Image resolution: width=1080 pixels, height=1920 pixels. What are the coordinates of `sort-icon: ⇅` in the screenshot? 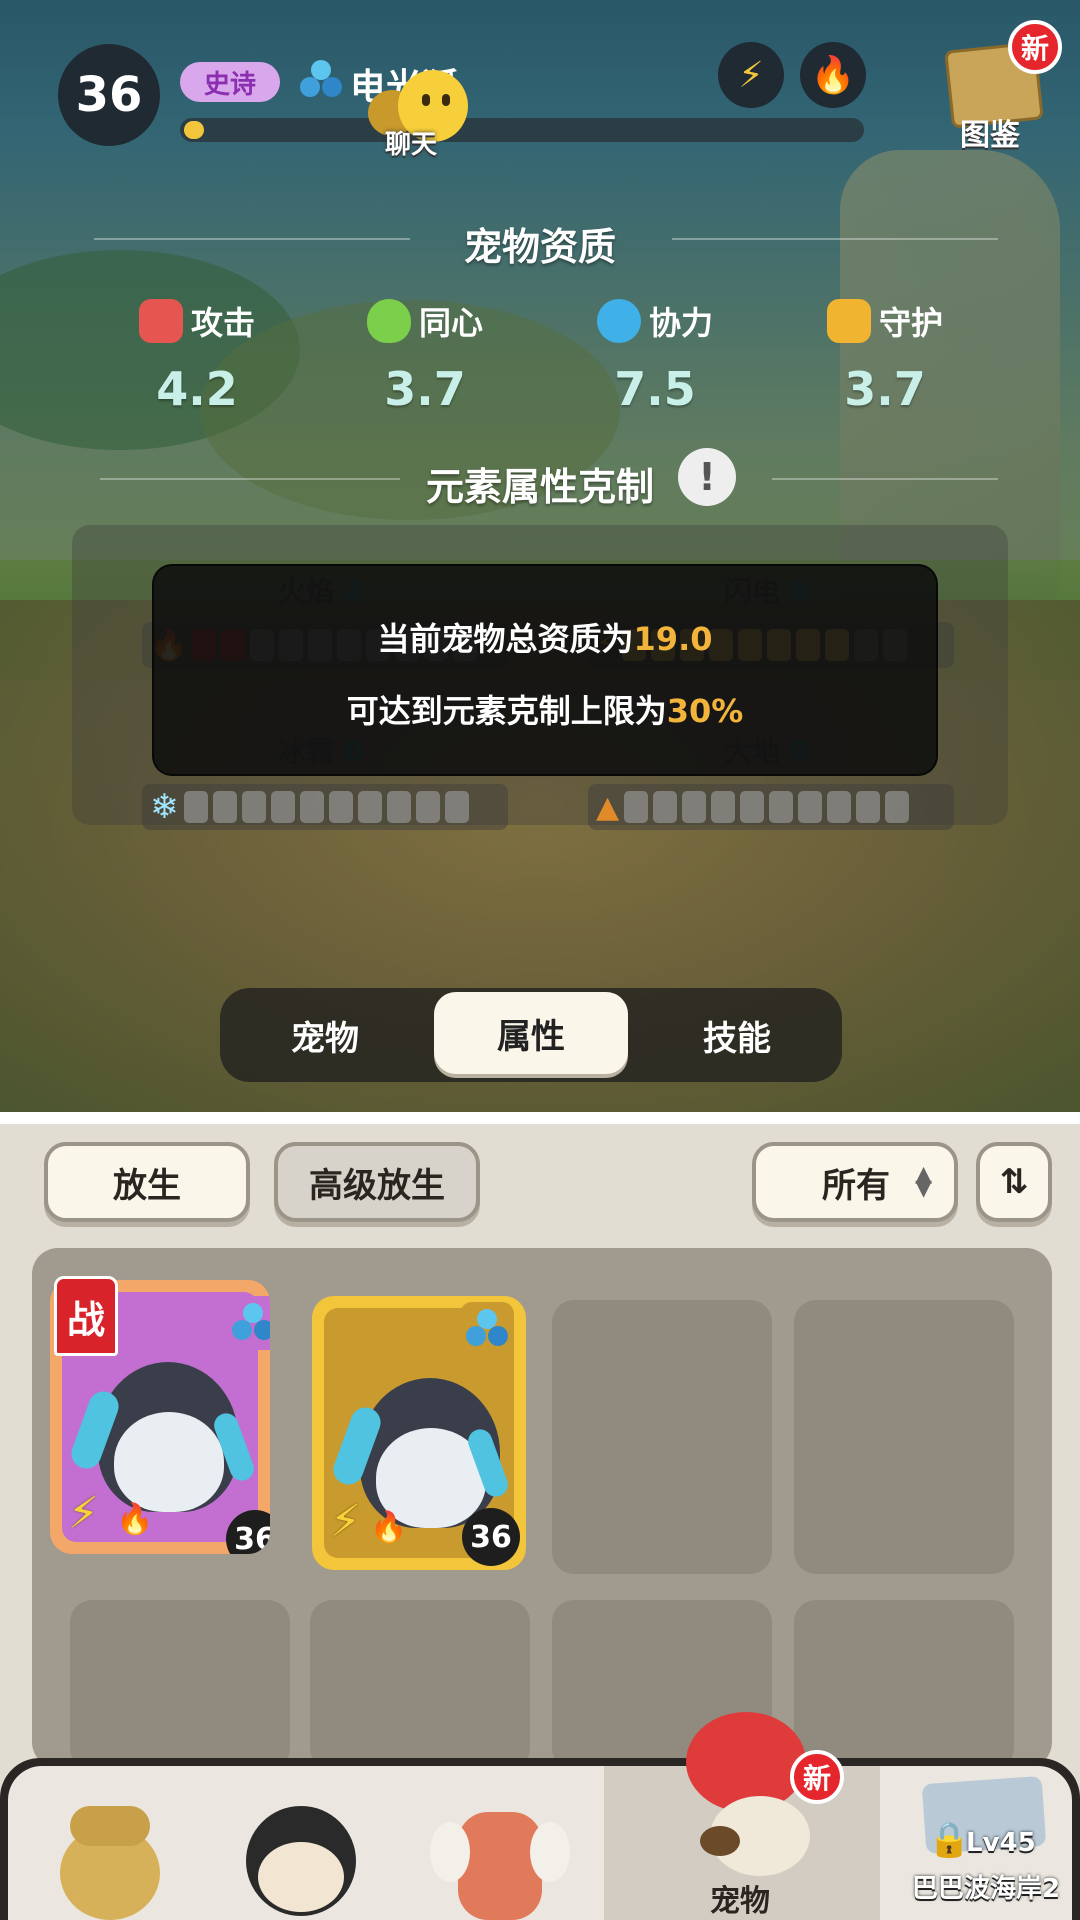 It's located at (1014, 1182).